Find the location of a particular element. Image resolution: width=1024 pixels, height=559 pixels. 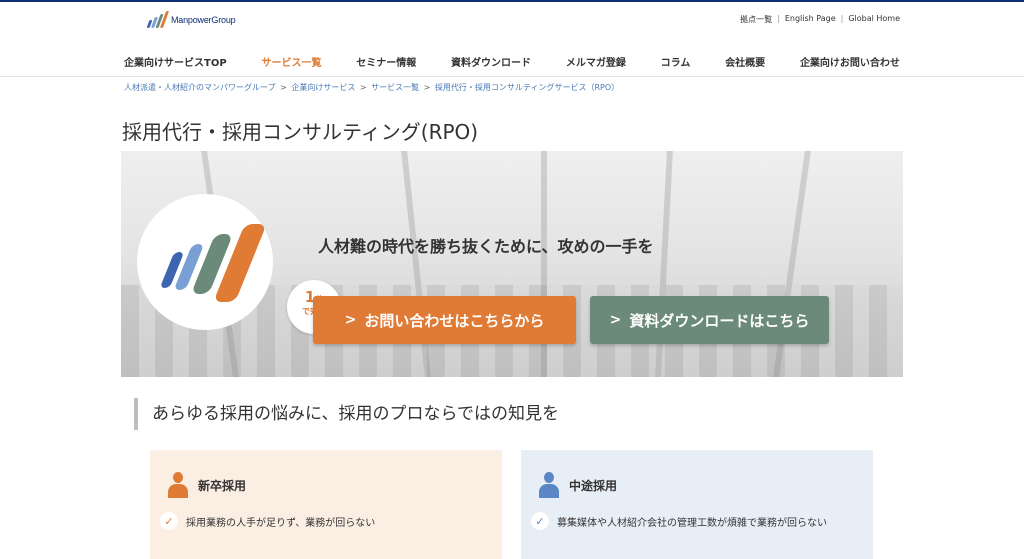

utility-link-global: Global Home is located at coordinates (874, 19).